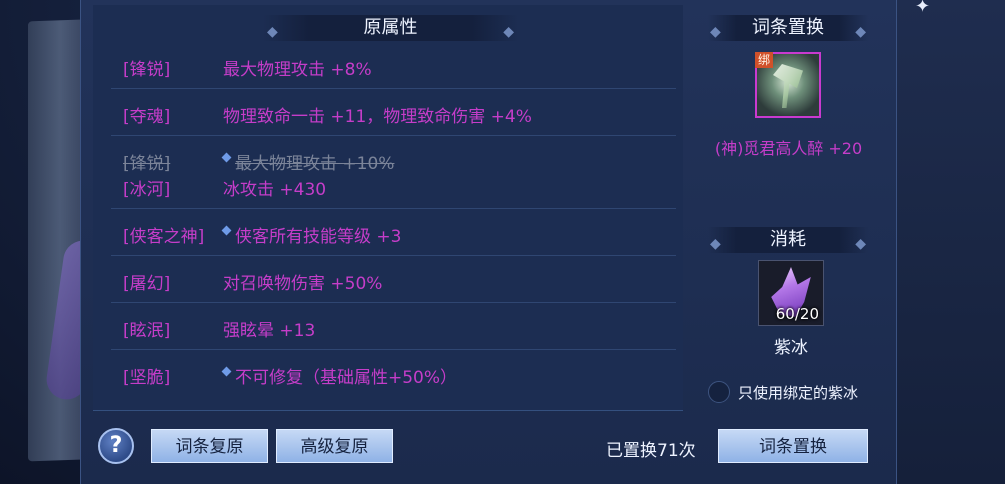 The width and height of the screenshot is (1005, 484). I want to click on bound-only-option: 只使用绑定的紫冰, so click(800, 393).